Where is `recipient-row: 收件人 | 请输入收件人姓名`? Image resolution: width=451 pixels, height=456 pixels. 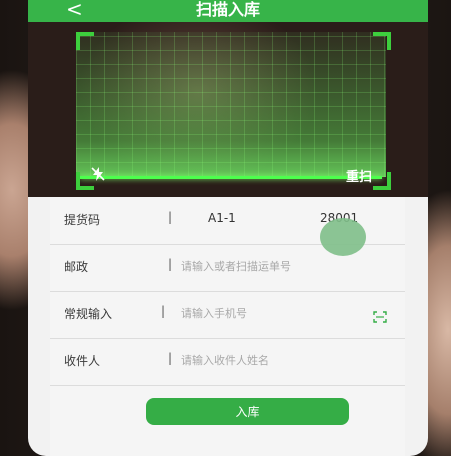
recipient-row: 收件人 | 请输入收件人姓名 is located at coordinates (227, 362).